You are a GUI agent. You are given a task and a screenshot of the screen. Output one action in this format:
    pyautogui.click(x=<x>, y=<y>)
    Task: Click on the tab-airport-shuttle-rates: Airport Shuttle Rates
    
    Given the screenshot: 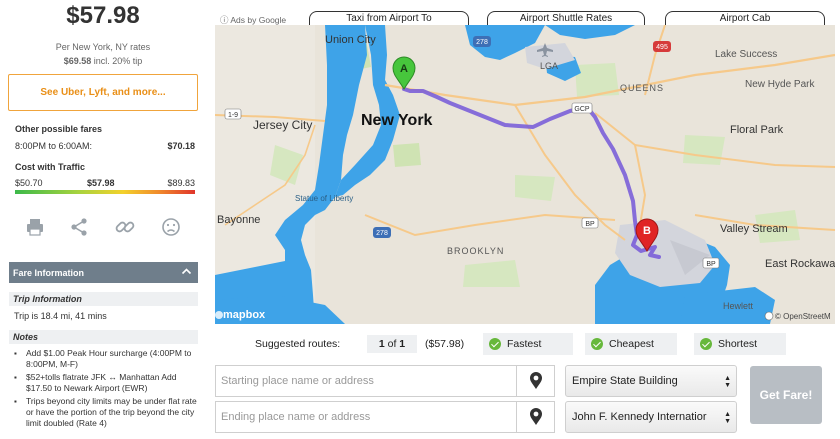 What is the action you would take?
    pyautogui.click(x=566, y=18)
    